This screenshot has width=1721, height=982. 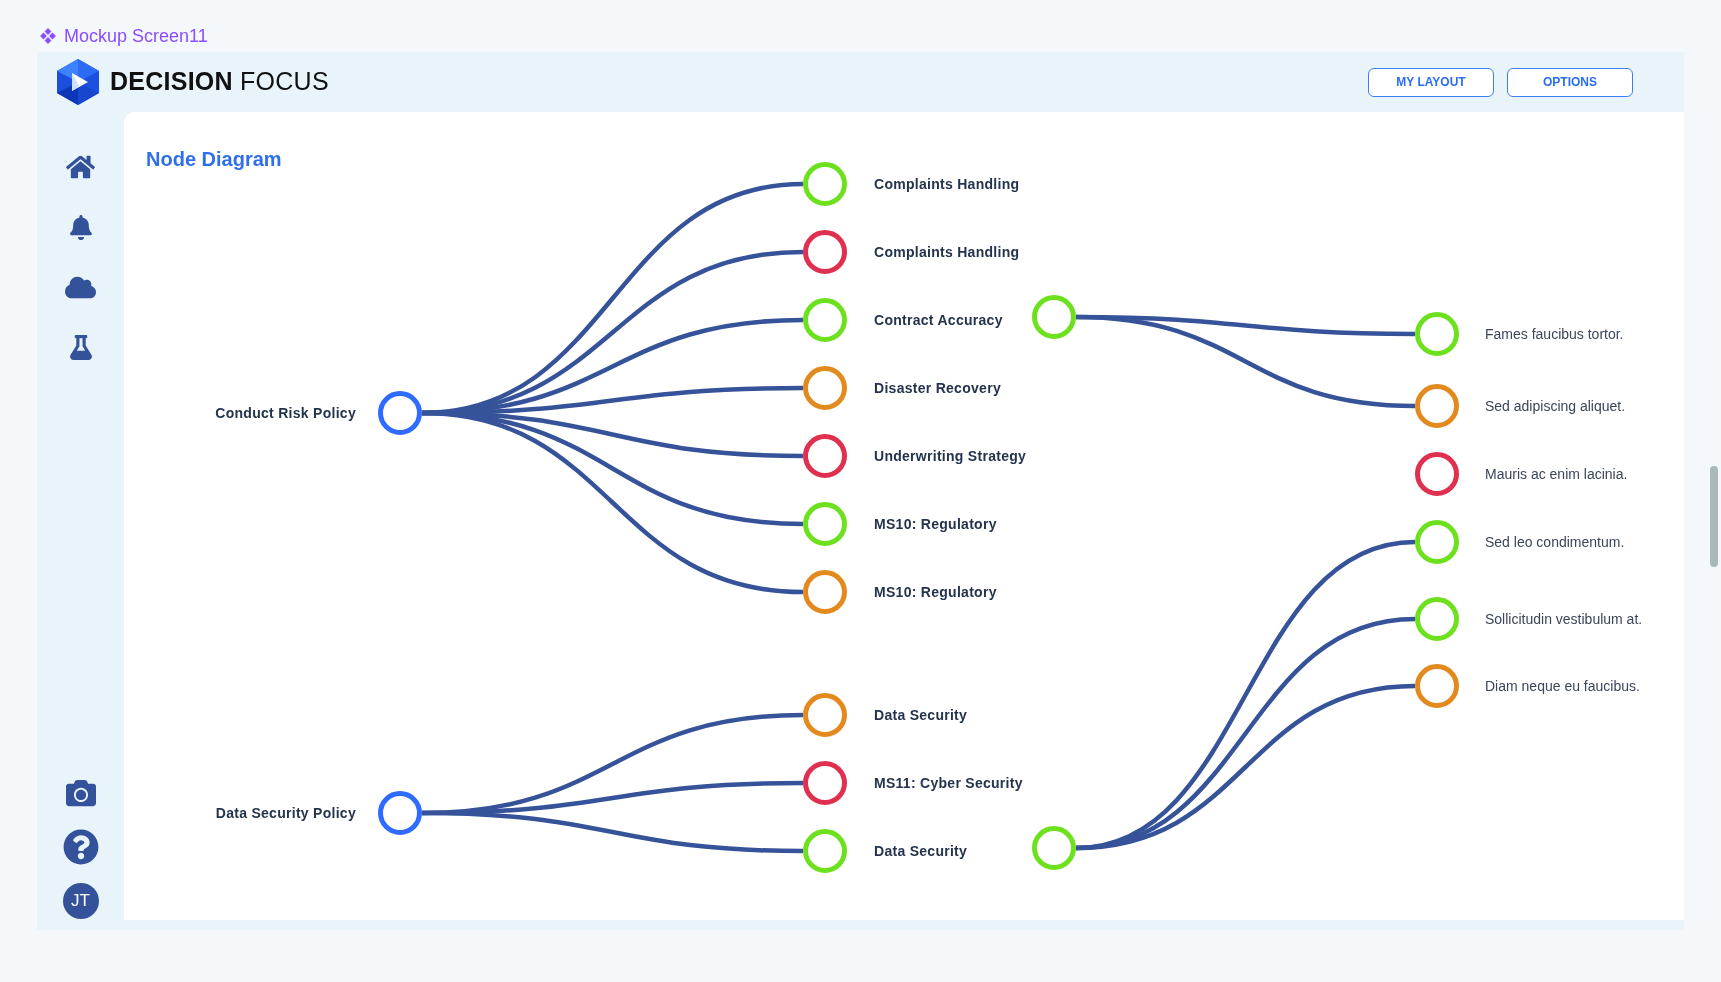 I want to click on scrollbar-thumb, so click(x=1714, y=516).